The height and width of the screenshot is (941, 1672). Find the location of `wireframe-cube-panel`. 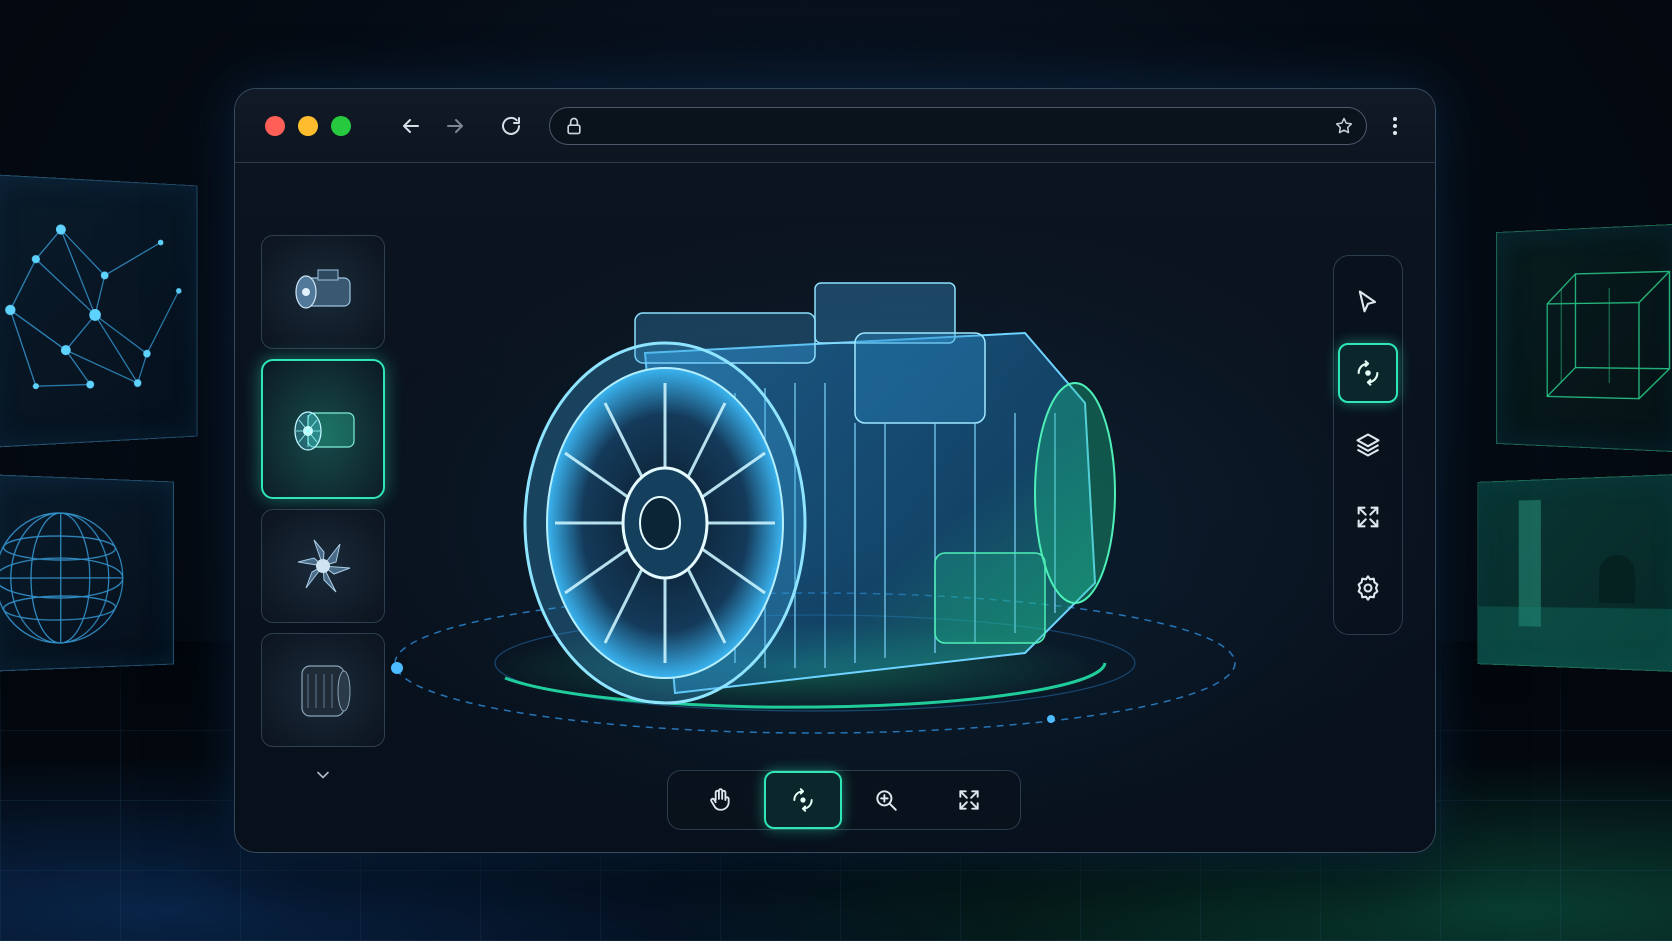

wireframe-cube-panel is located at coordinates (1584, 338).